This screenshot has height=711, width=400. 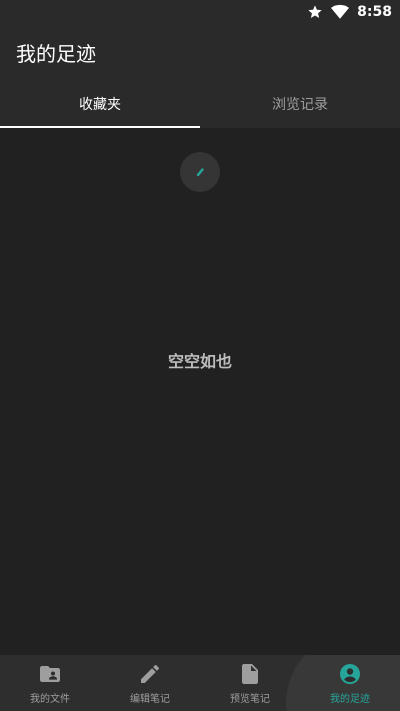 I want to click on nav-item-edit-note: 编辑笔记, so click(x=150, y=683).